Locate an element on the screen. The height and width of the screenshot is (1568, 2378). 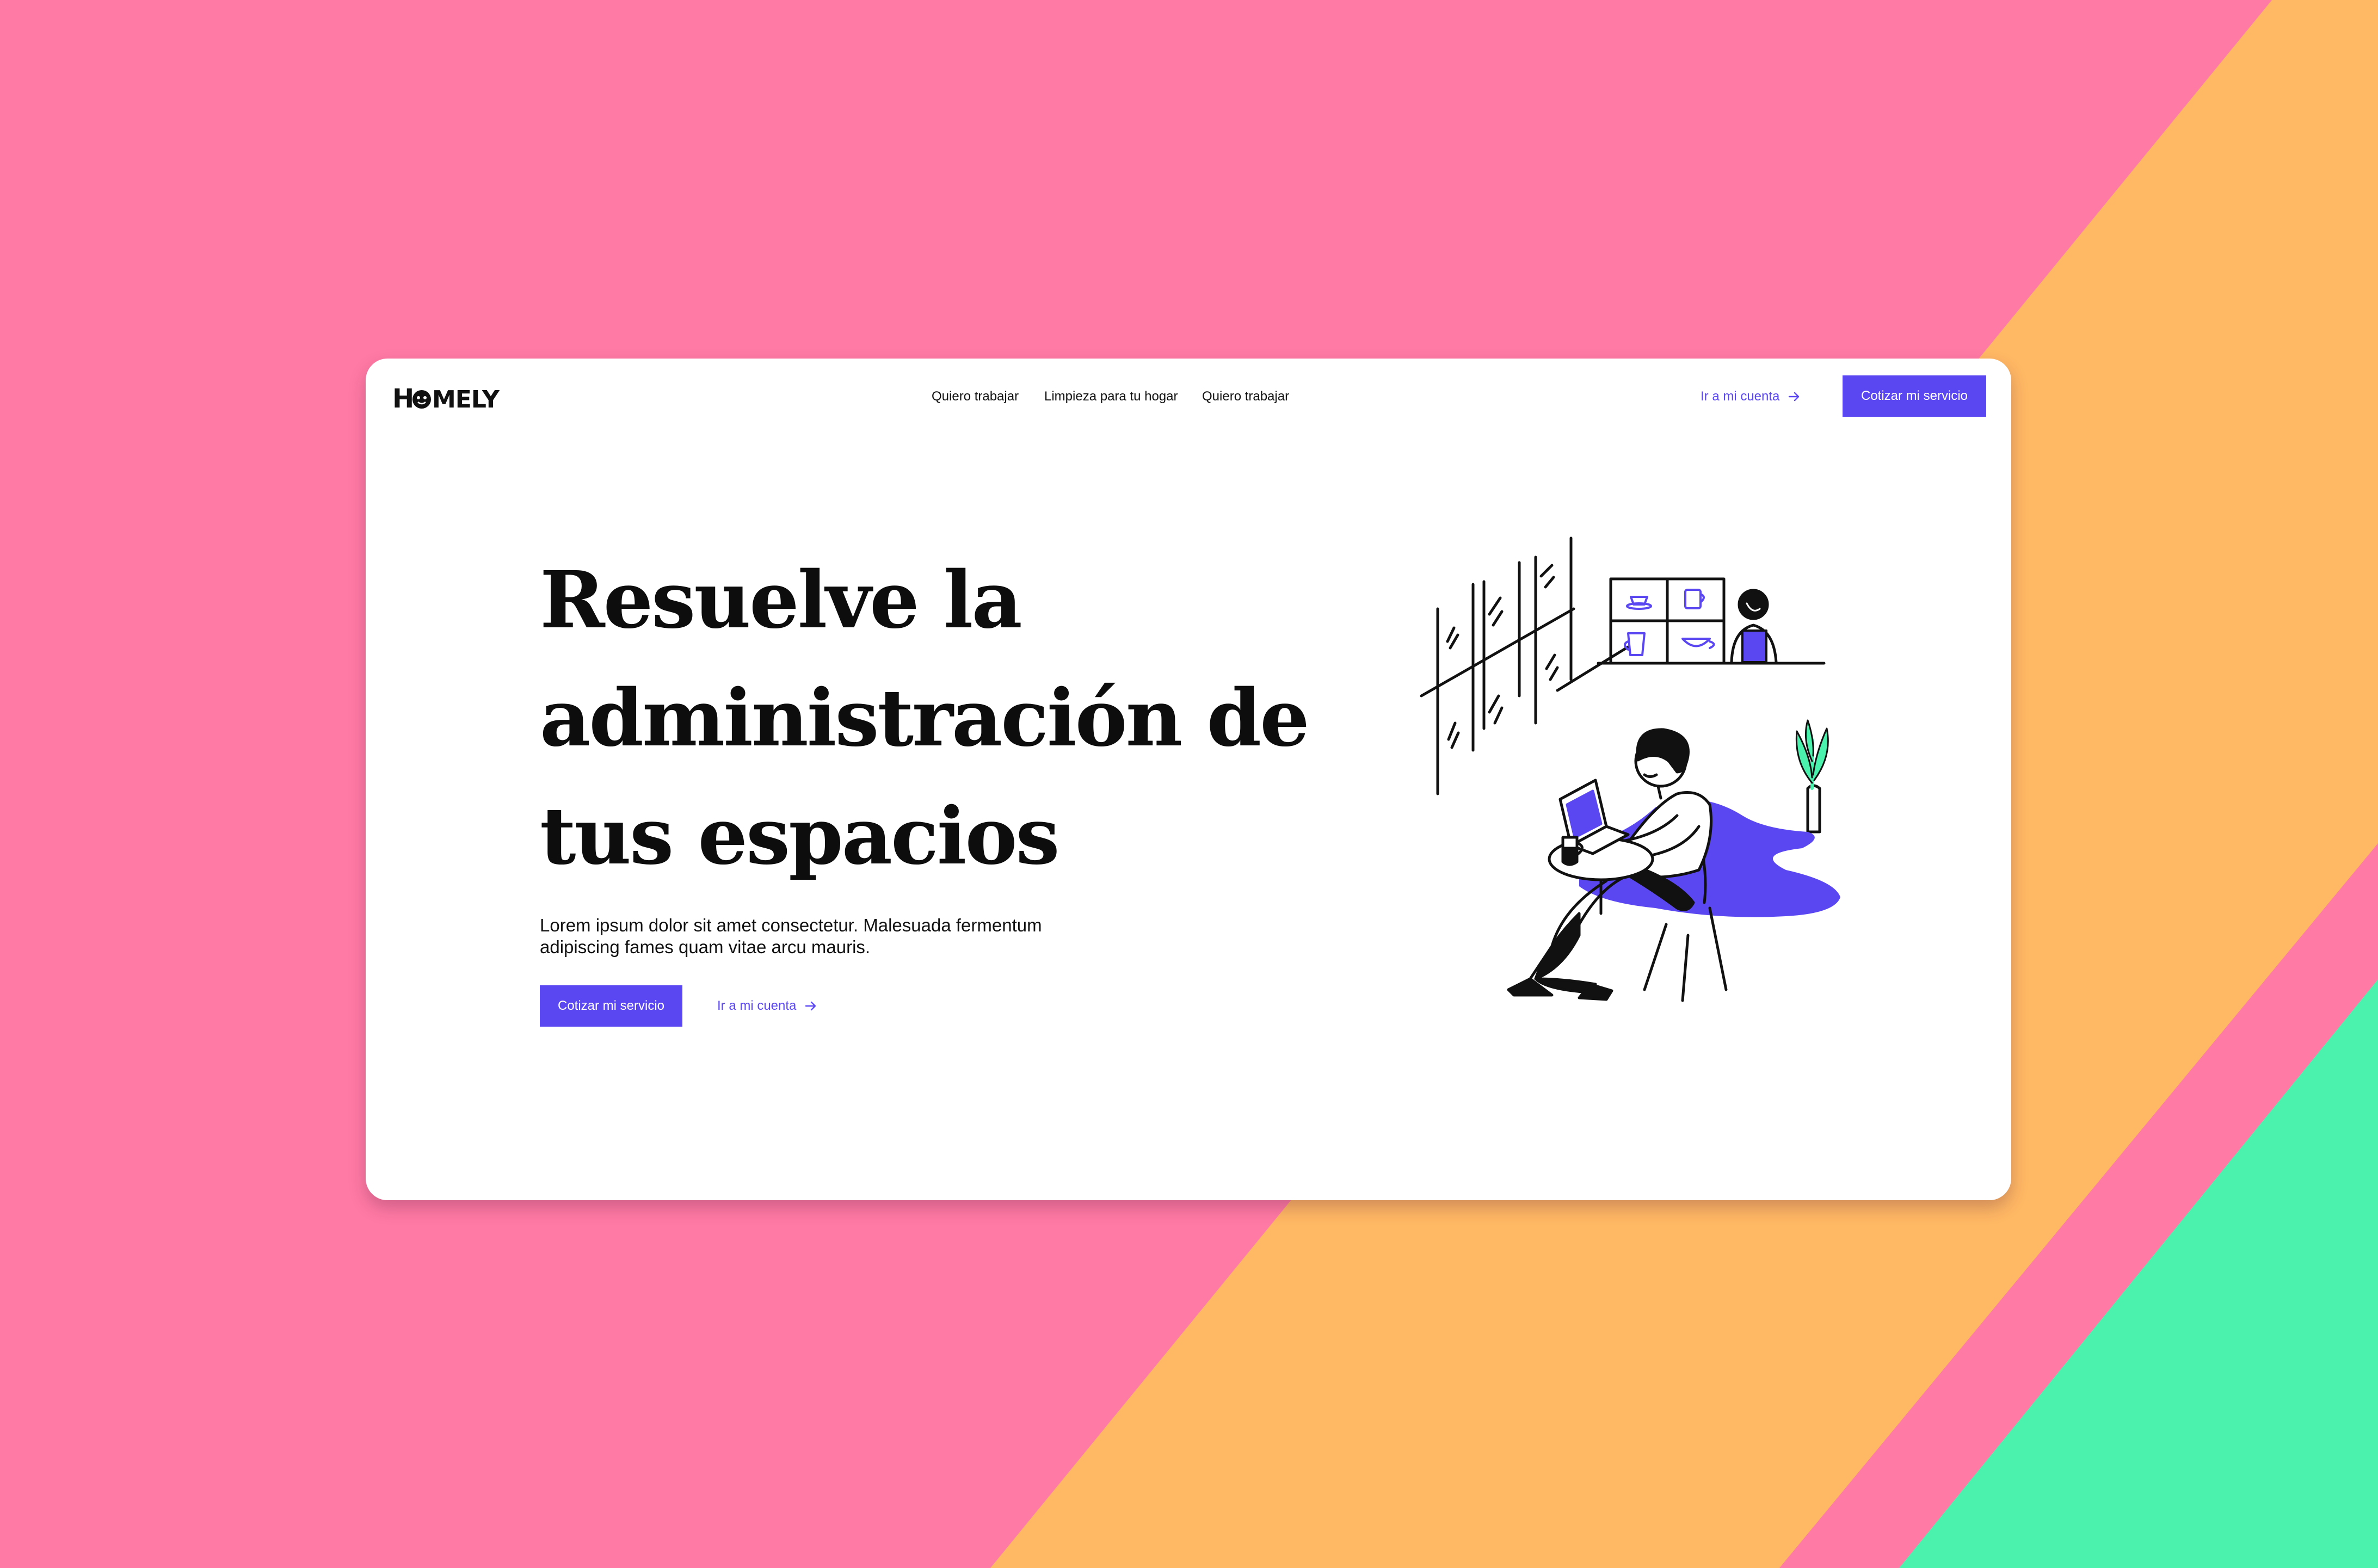
svg-text: MELY is located at coordinates (466, 400).